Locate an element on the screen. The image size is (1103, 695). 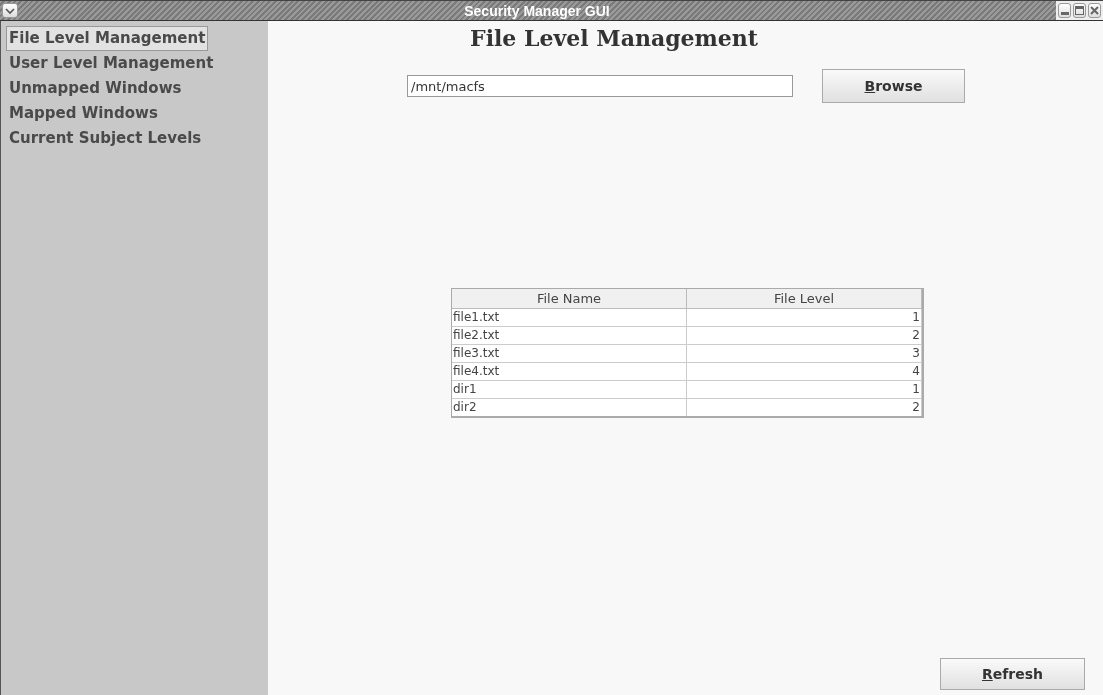
browse-button: Browse is located at coordinates (893, 86).